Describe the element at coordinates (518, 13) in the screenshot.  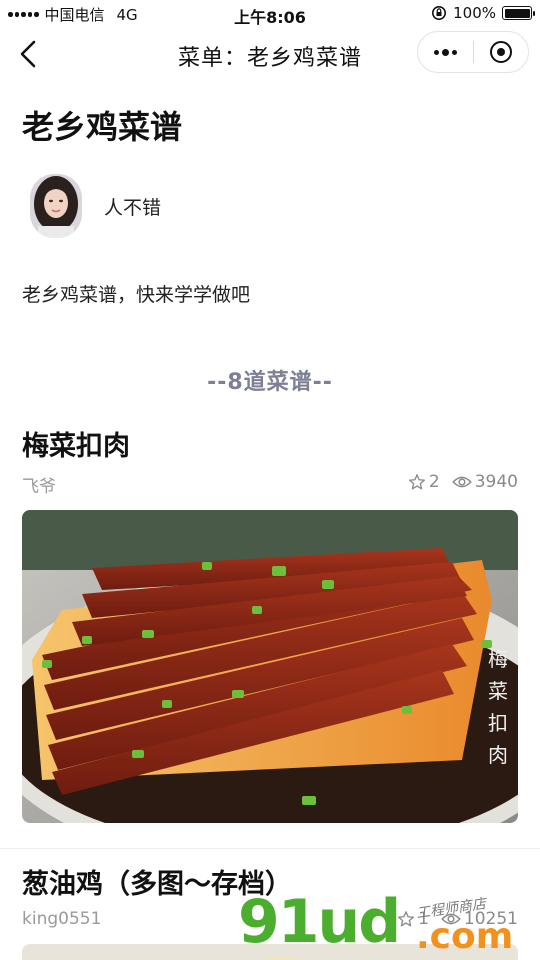
I see `battery-icon` at that location.